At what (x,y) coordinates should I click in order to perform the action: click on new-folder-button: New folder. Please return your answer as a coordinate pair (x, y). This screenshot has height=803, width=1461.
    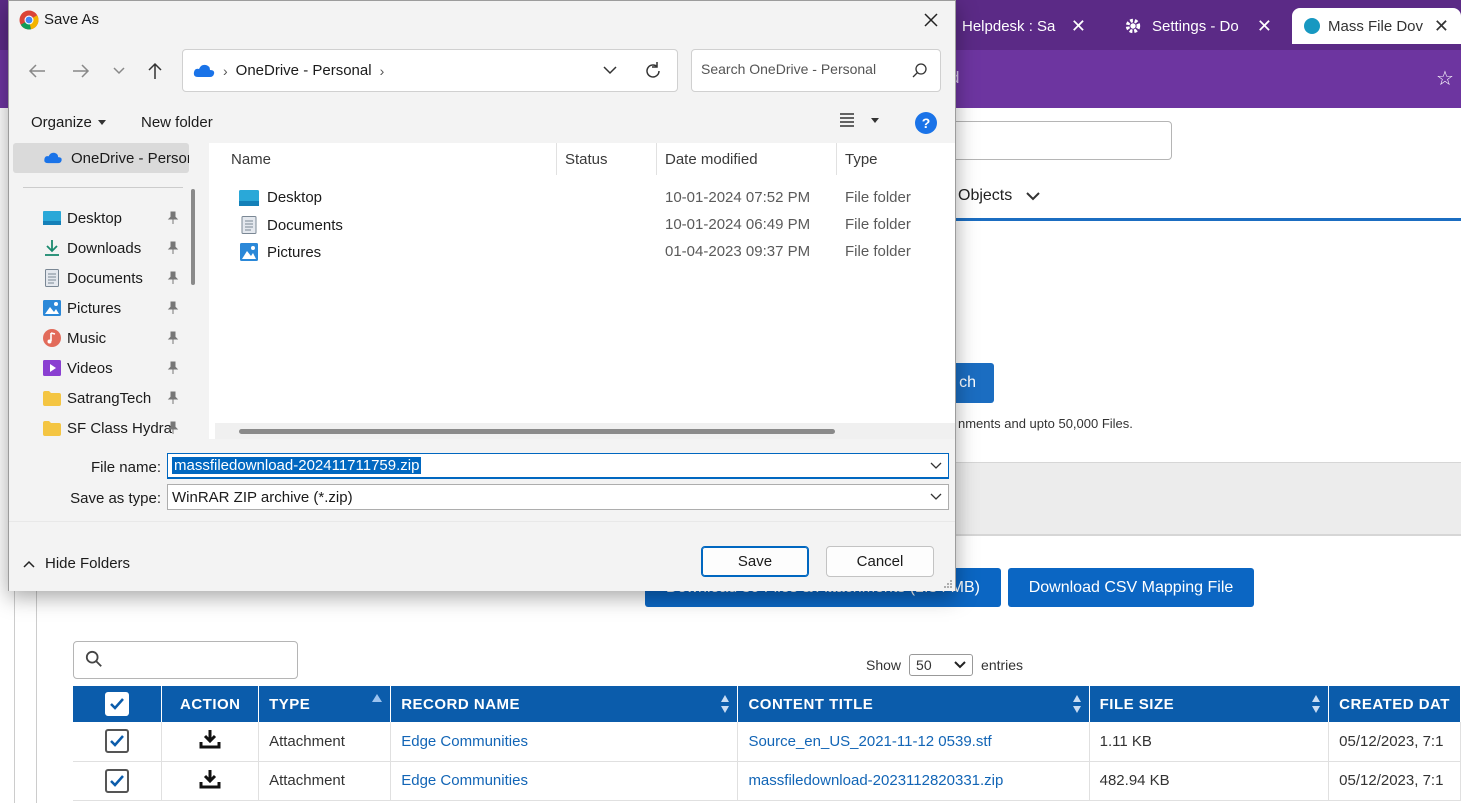
    Looking at the image, I should click on (177, 122).